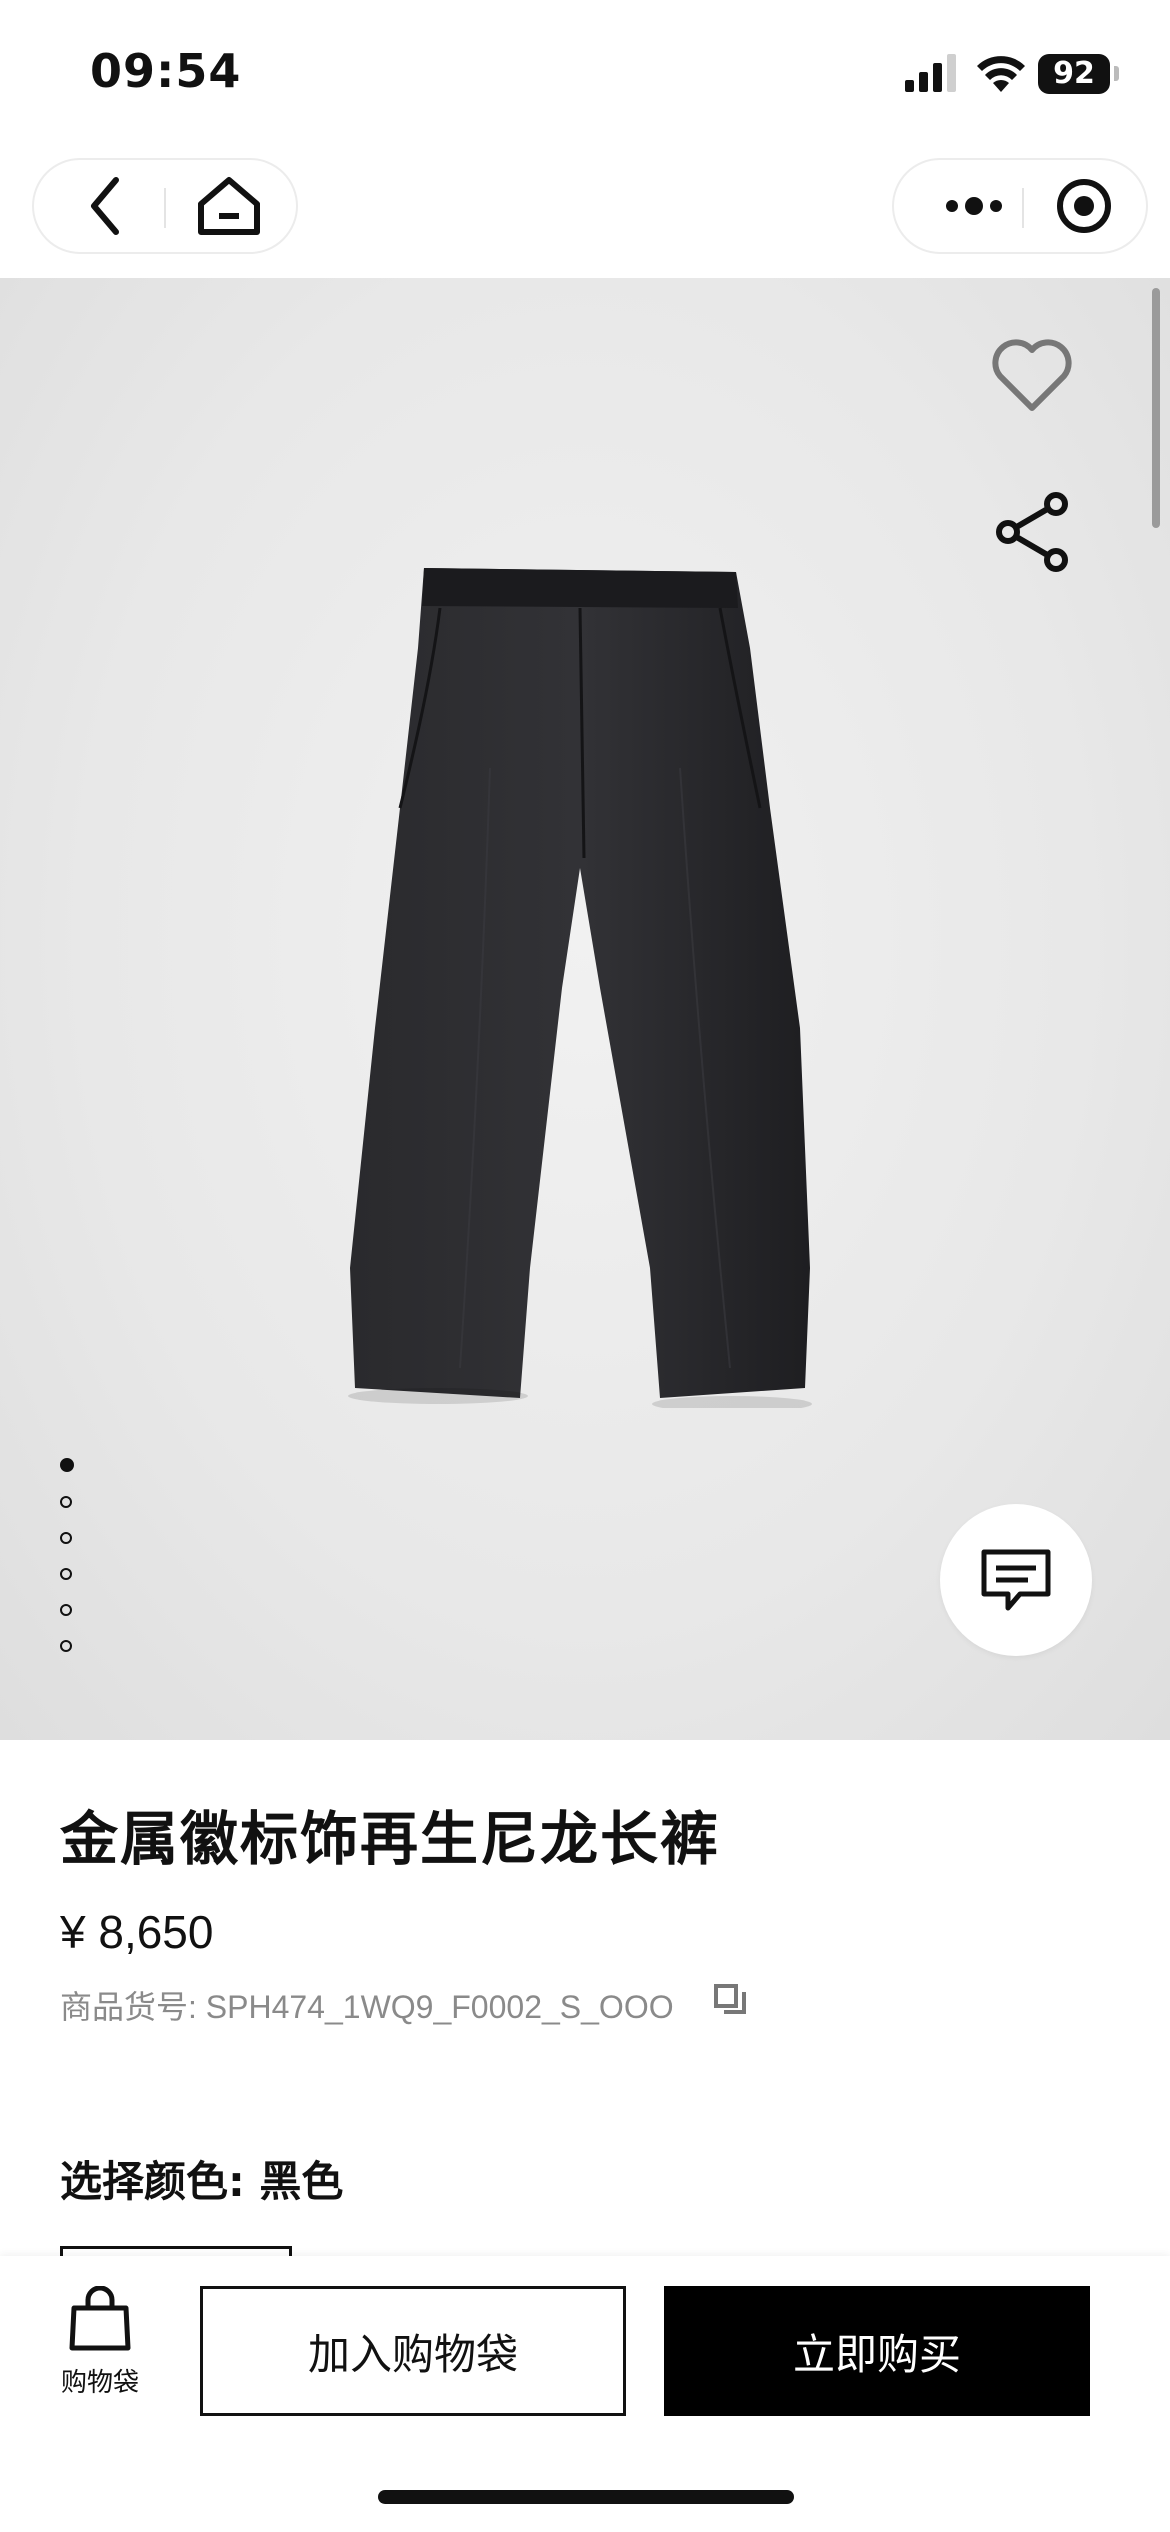 This screenshot has height=2532, width=1170. I want to click on customer-service-button, so click(1016, 1580).